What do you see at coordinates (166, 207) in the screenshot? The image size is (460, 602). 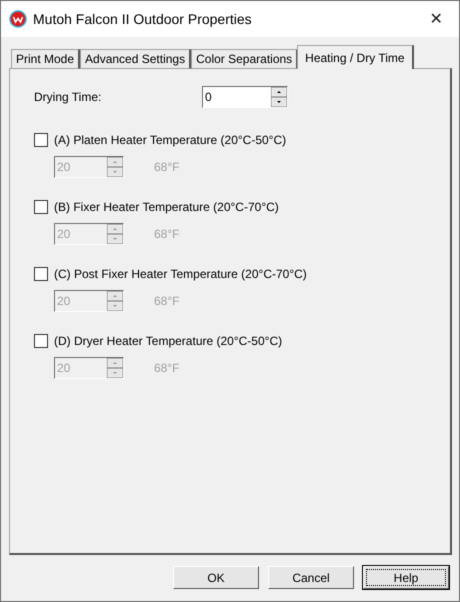 I see `checkbox-label: (B) Fixer Heater Temperature (20°C-70°C)` at bounding box center [166, 207].